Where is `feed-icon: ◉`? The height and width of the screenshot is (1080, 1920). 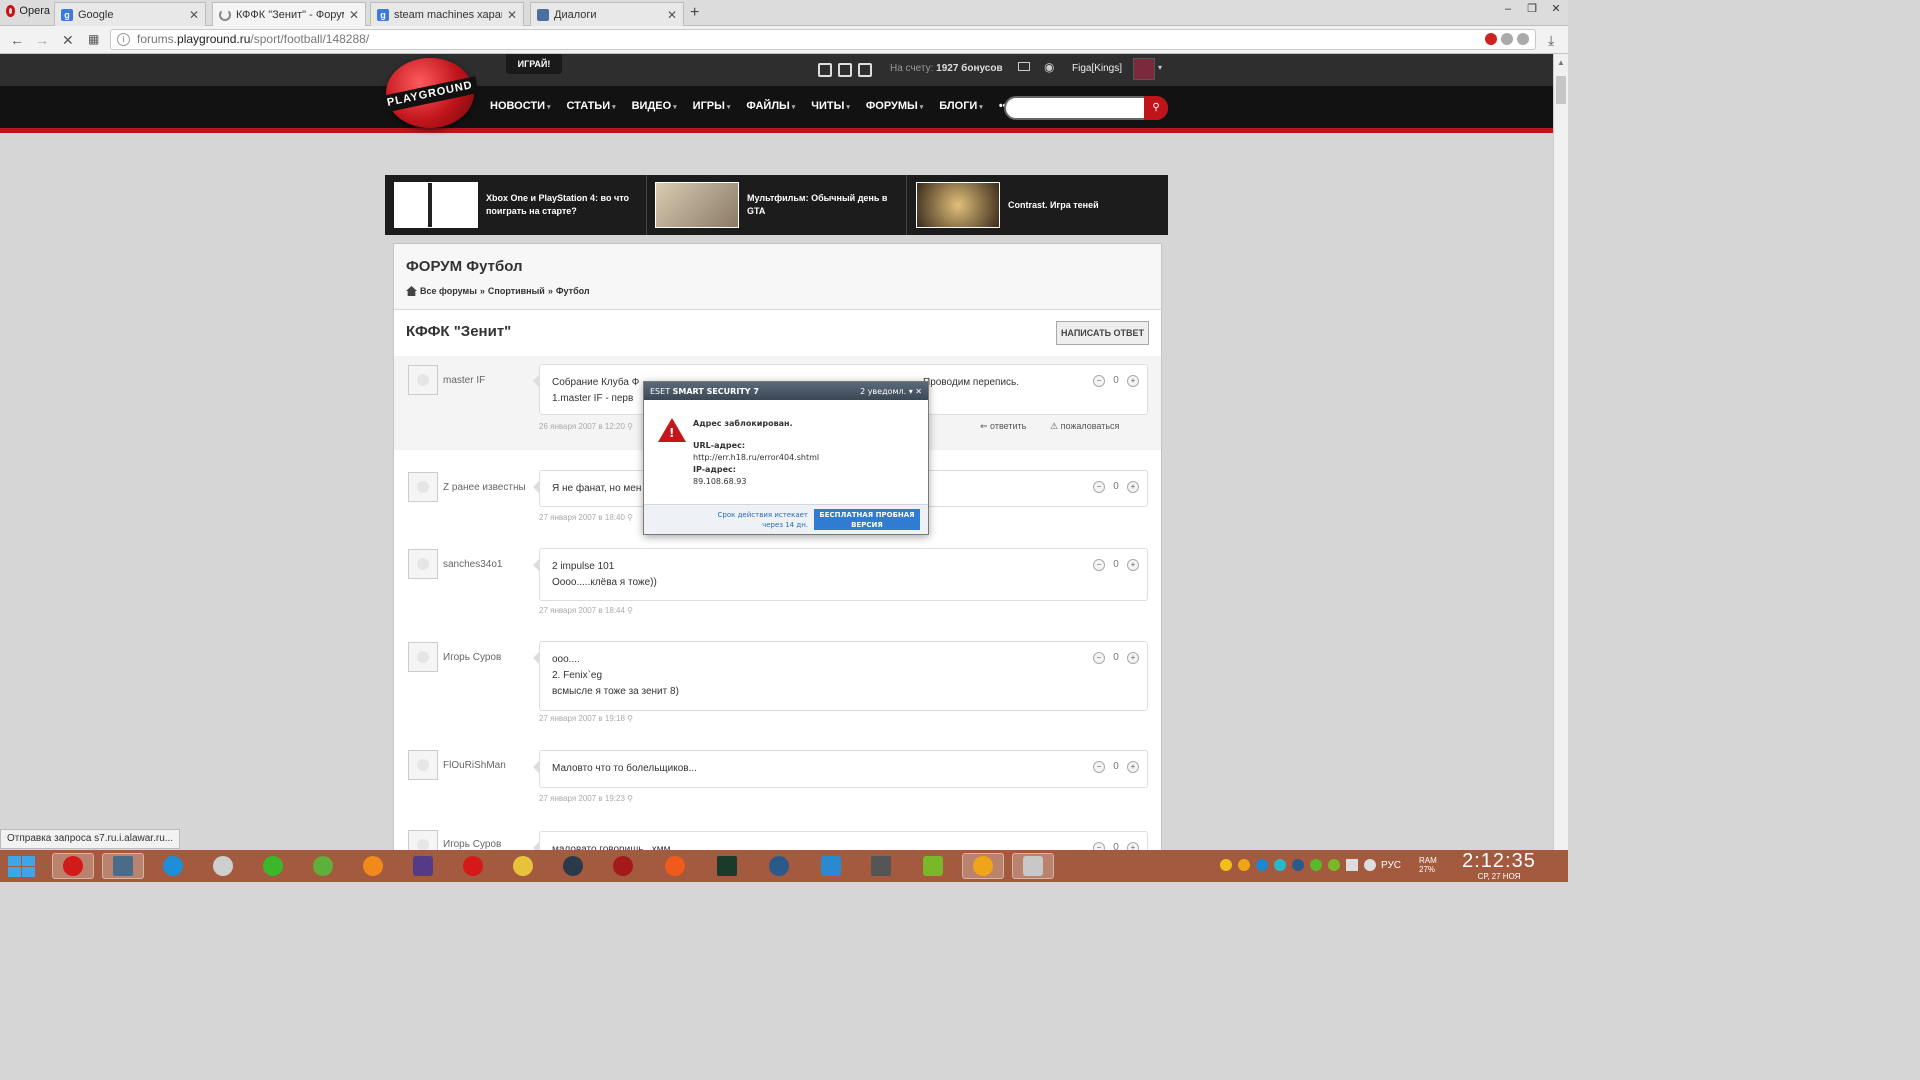
feed-icon: ◉ is located at coordinates (1049, 67).